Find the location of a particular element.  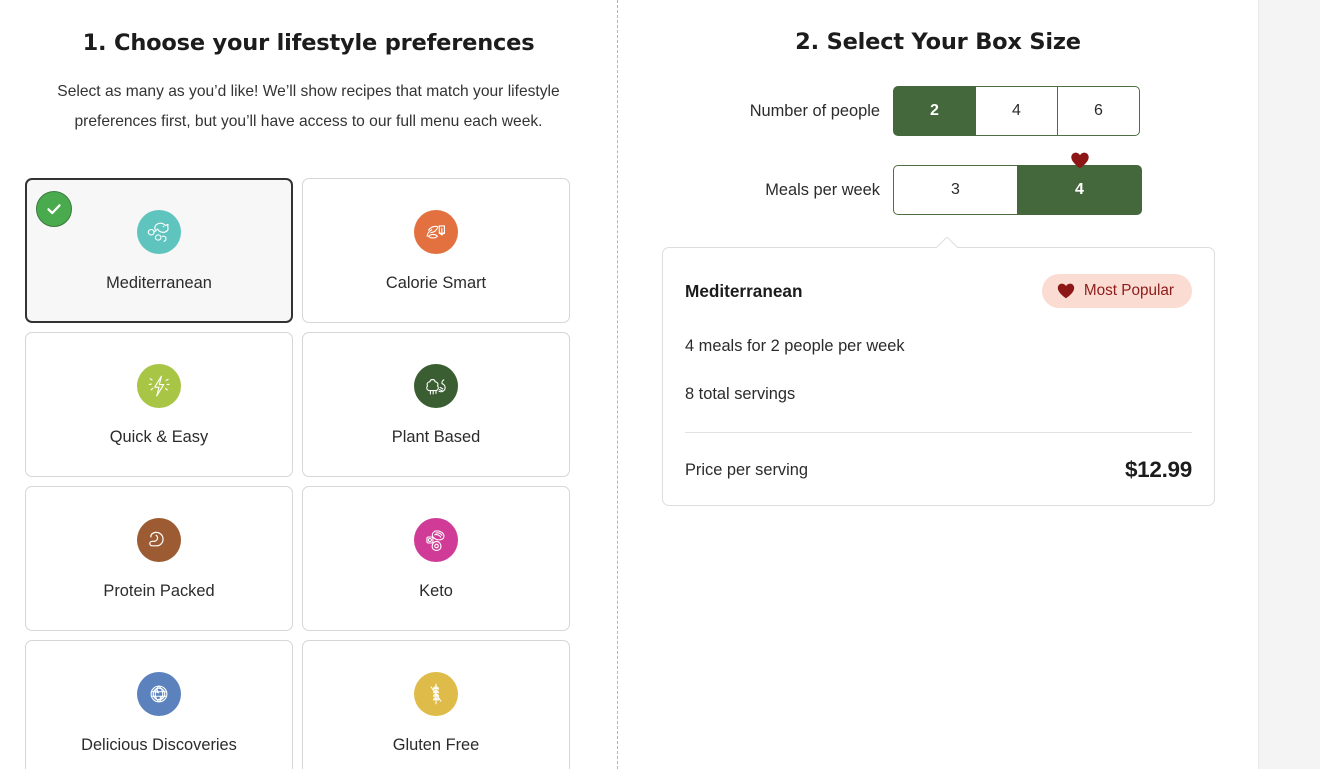

page-title-step1: 1. Choose your lifestyle preferences is located at coordinates (308, 43).